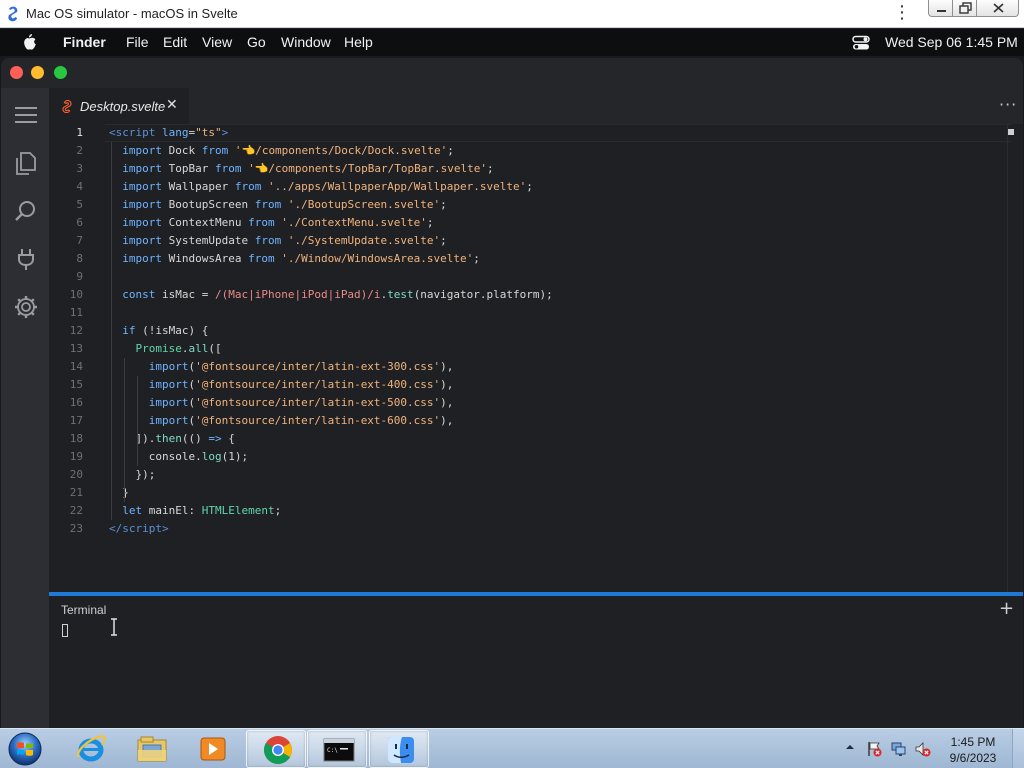  I want to click on tab-desktop-svelte: Desktop.svelte ✕, so click(119, 106).